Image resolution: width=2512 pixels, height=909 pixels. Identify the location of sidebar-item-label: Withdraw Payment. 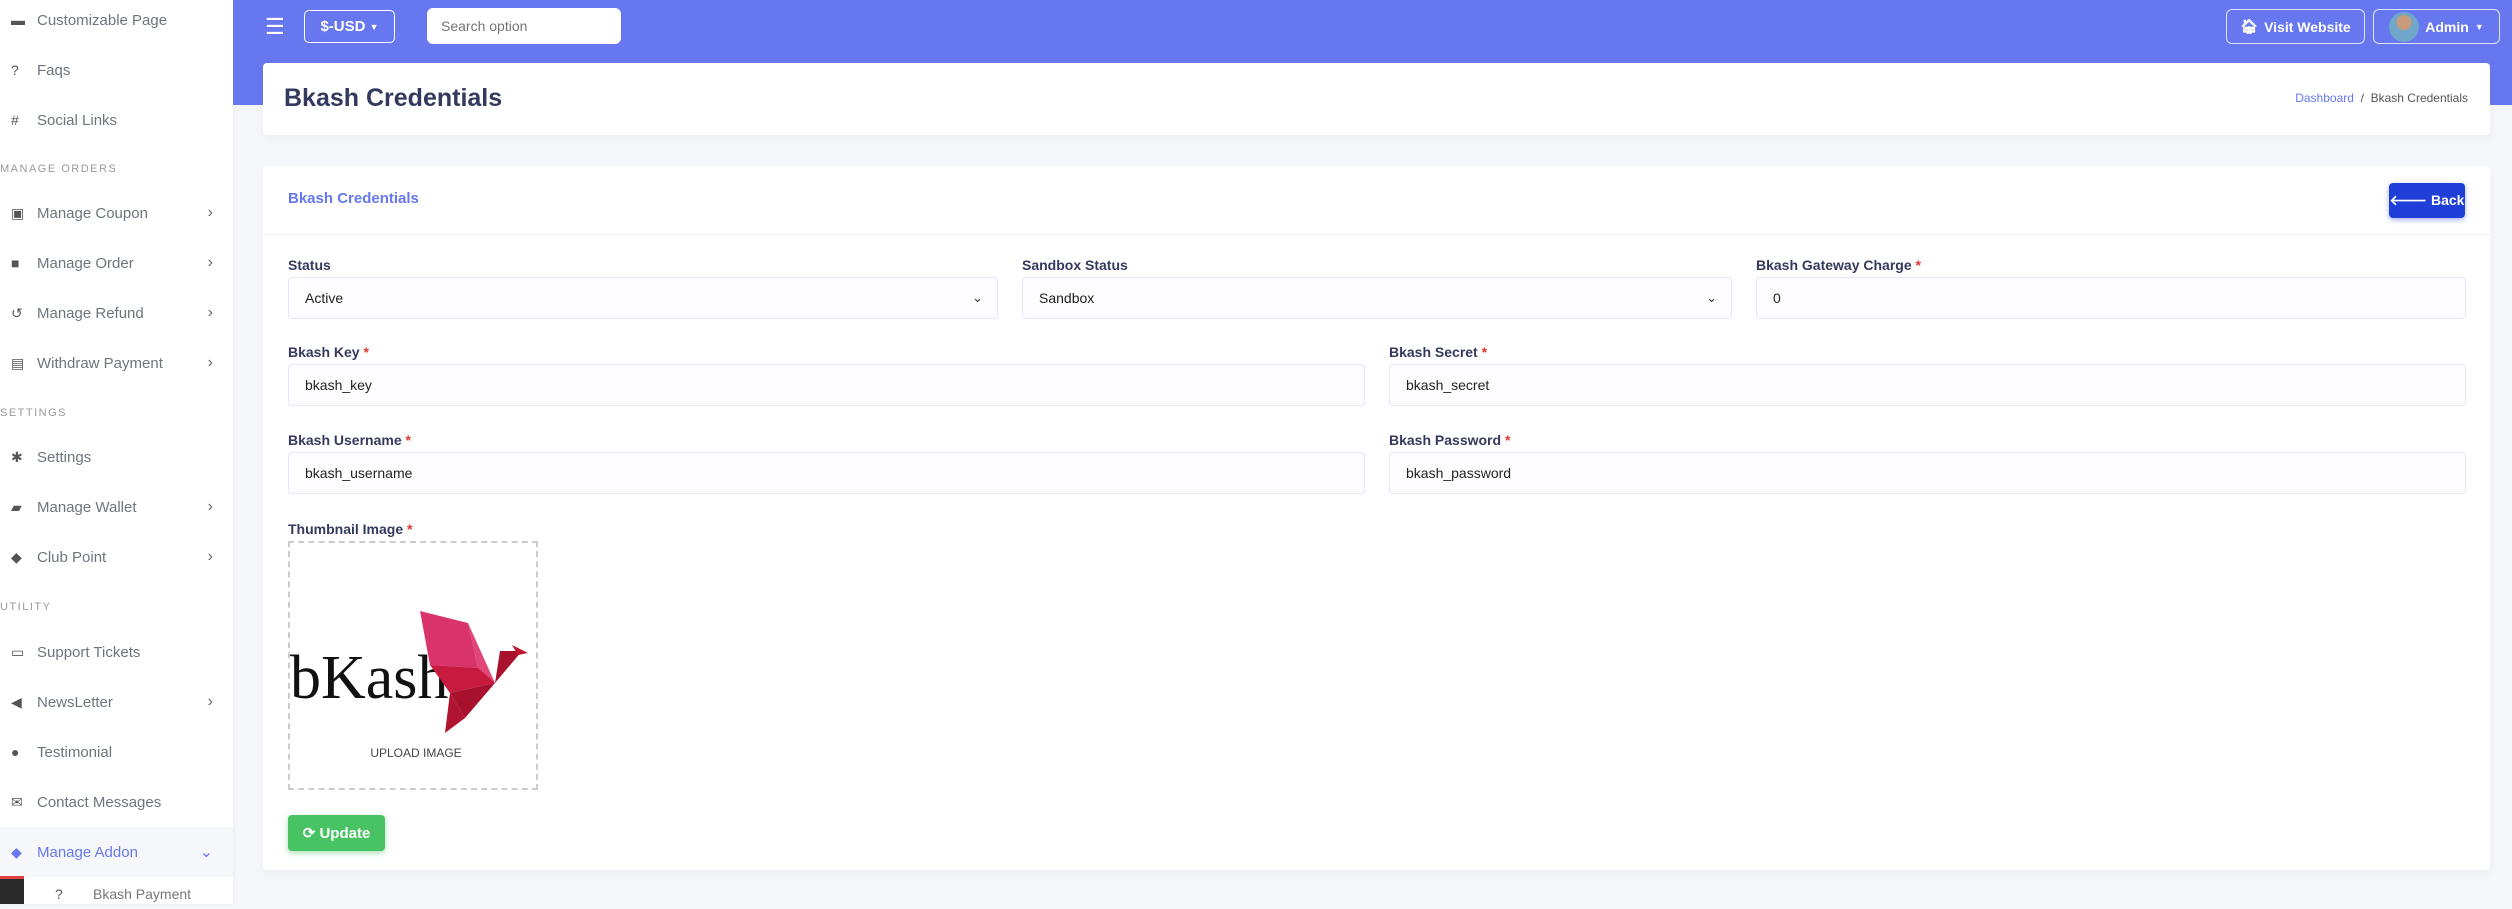
(100, 363).